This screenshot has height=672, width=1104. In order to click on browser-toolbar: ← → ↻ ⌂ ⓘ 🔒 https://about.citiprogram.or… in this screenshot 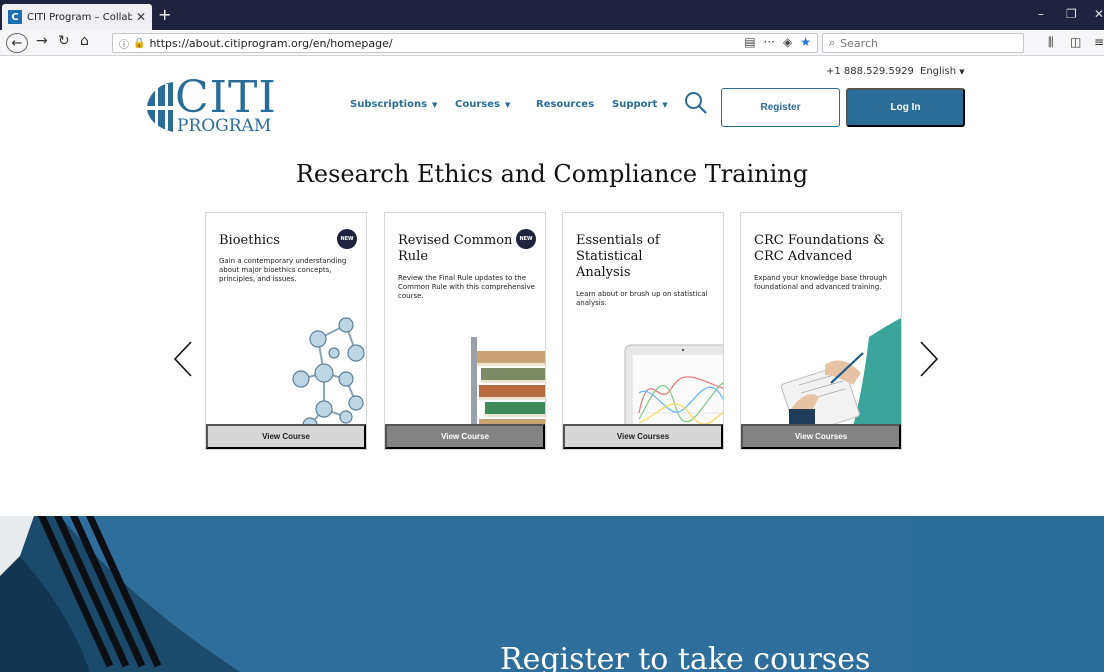, I will do `click(552, 43)`.